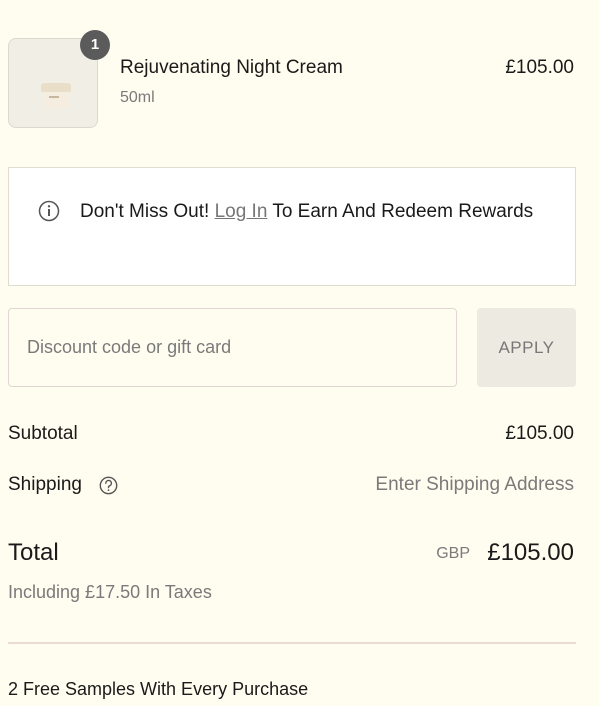 Image resolution: width=599 pixels, height=706 pixels. Describe the element at coordinates (539, 433) in the screenshot. I see `subtotal-value: £105.00` at that location.